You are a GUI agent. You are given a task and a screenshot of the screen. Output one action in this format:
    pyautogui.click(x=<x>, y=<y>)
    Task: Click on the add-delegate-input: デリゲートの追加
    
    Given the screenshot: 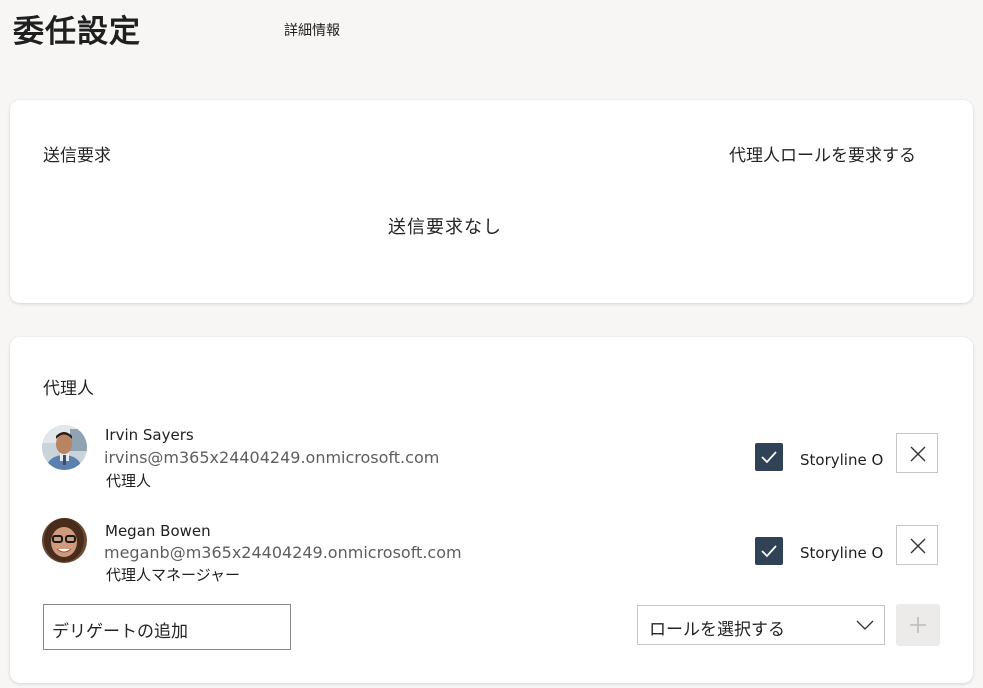 What is the action you would take?
    pyautogui.click(x=167, y=627)
    